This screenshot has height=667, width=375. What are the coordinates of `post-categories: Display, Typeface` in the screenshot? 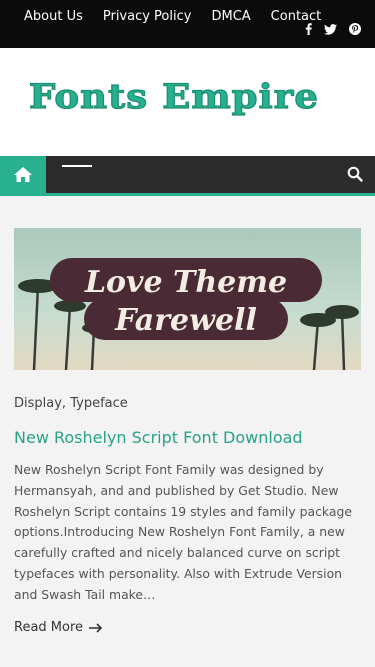 It's located at (71, 403).